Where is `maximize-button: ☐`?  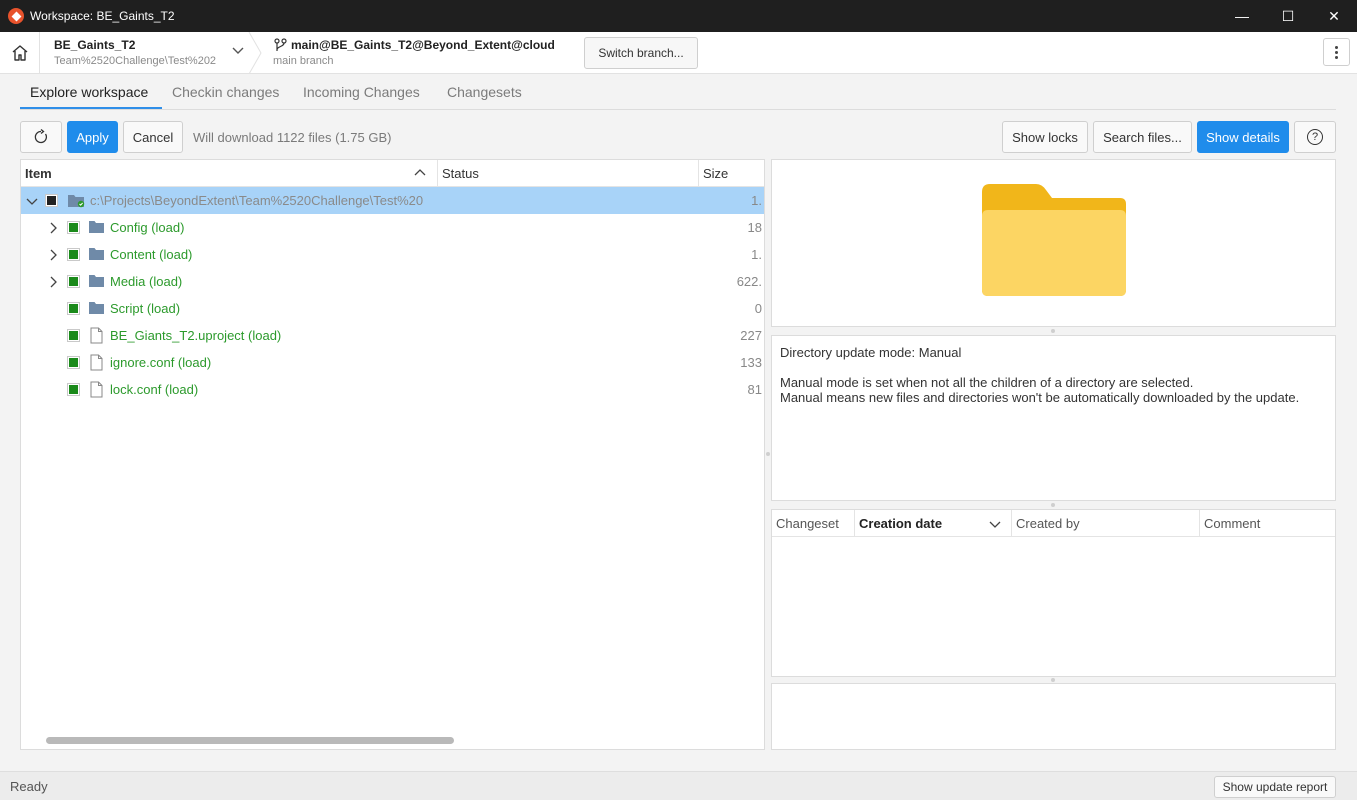 maximize-button: ☐ is located at coordinates (1288, 16).